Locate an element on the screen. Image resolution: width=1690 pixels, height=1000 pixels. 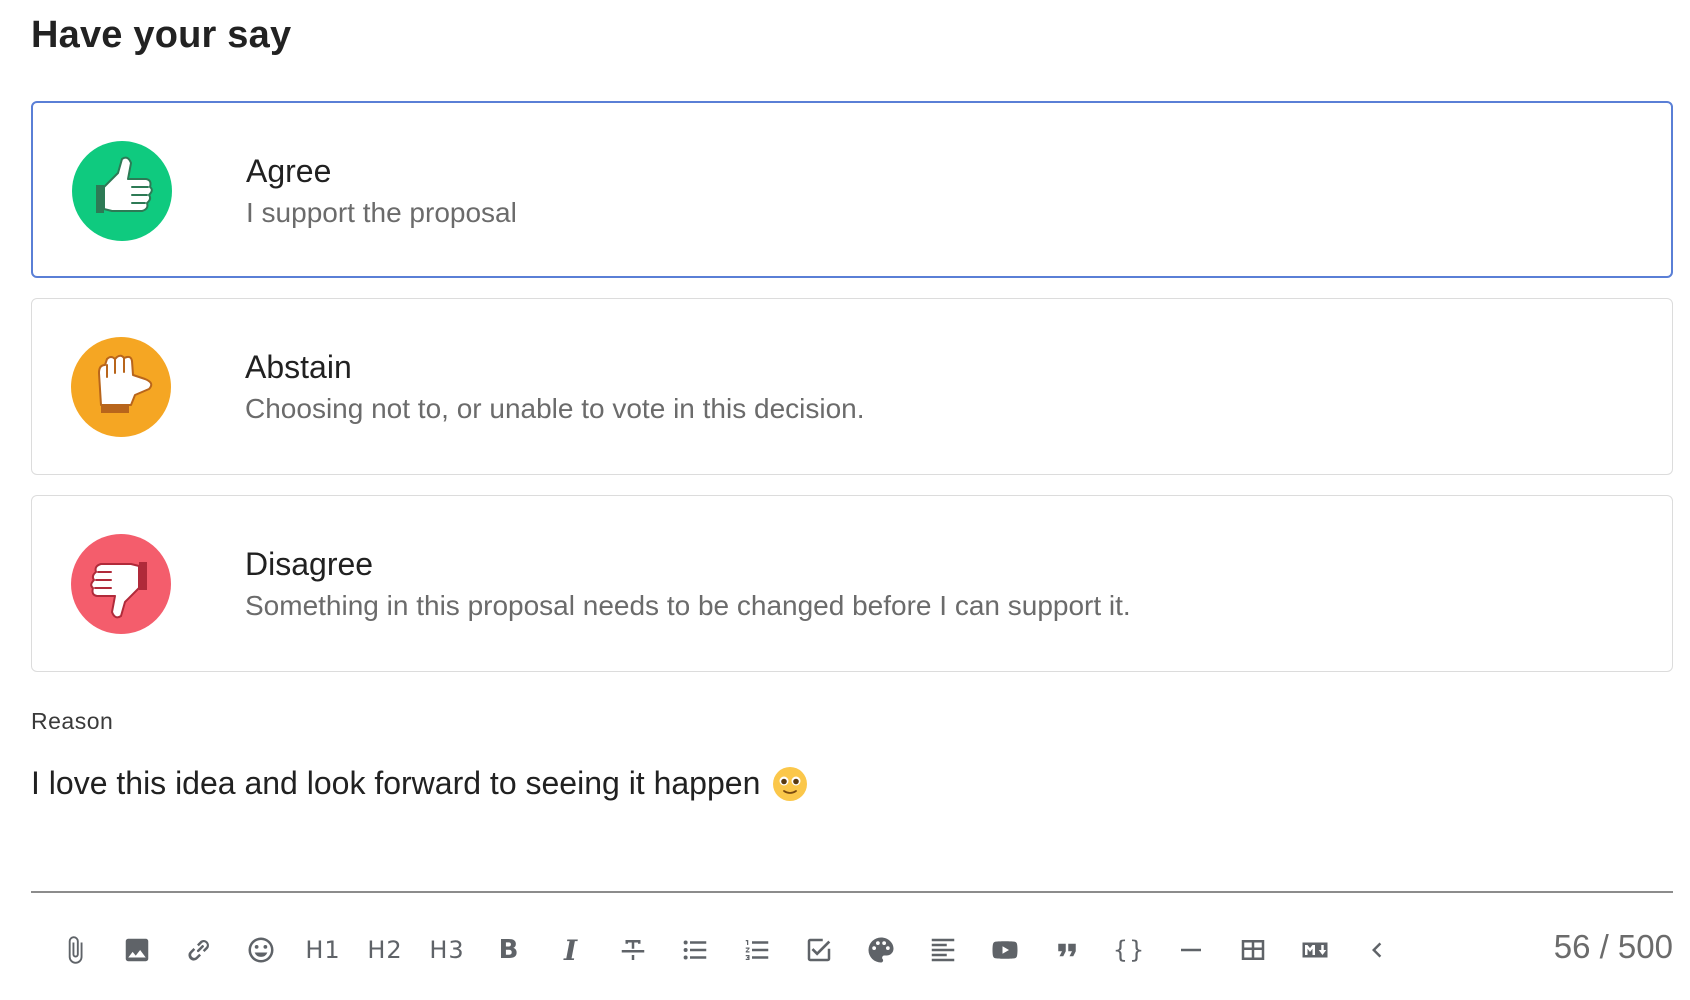
align-icon is located at coordinates (943, 950).